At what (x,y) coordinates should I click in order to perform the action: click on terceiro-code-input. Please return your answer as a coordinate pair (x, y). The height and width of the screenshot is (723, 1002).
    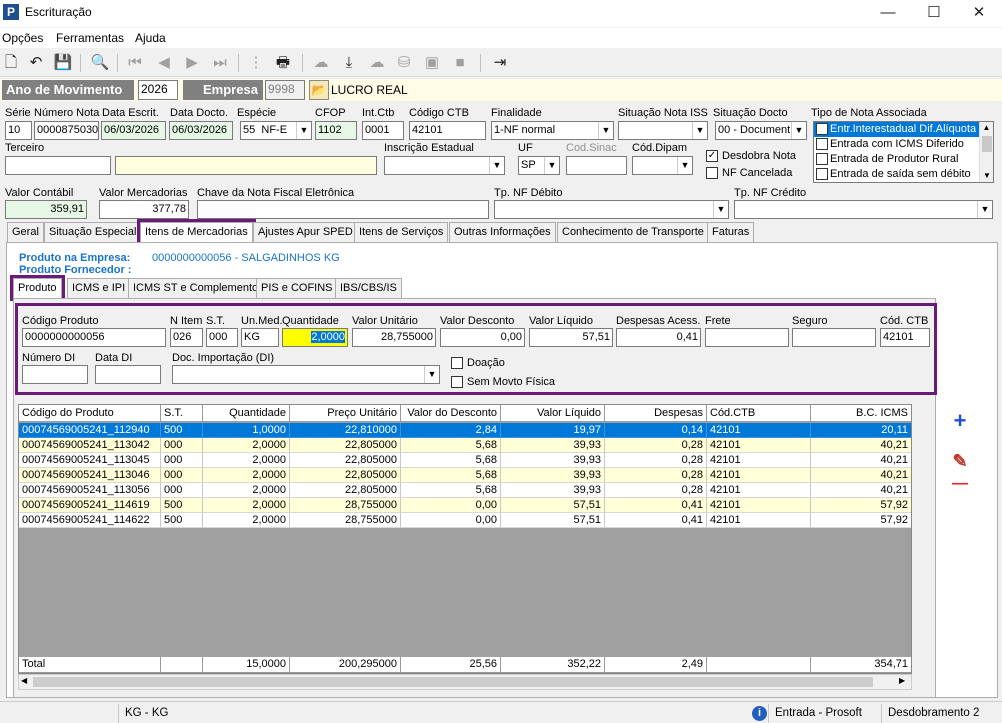
    Looking at the image, I should click on (58, 165).